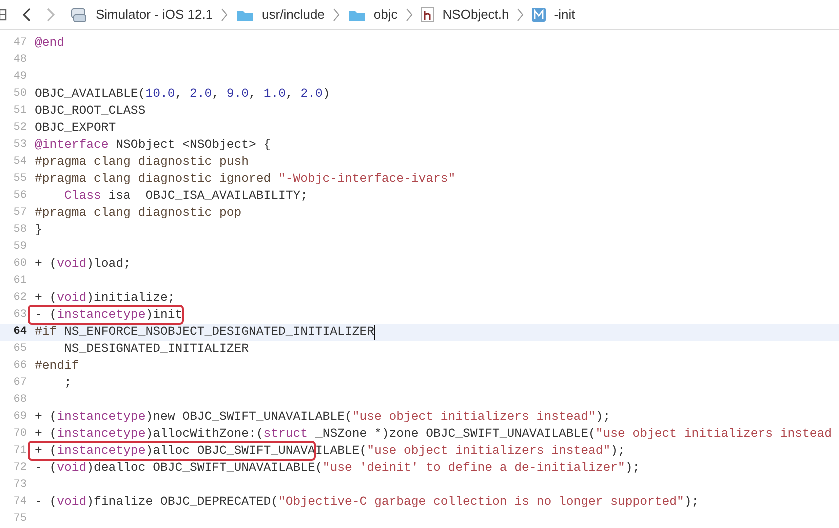 The width and height of the screenshot is (839, 528). I want to click on code-line: @interface NSObject <NSObject> {, so click(153, 145).